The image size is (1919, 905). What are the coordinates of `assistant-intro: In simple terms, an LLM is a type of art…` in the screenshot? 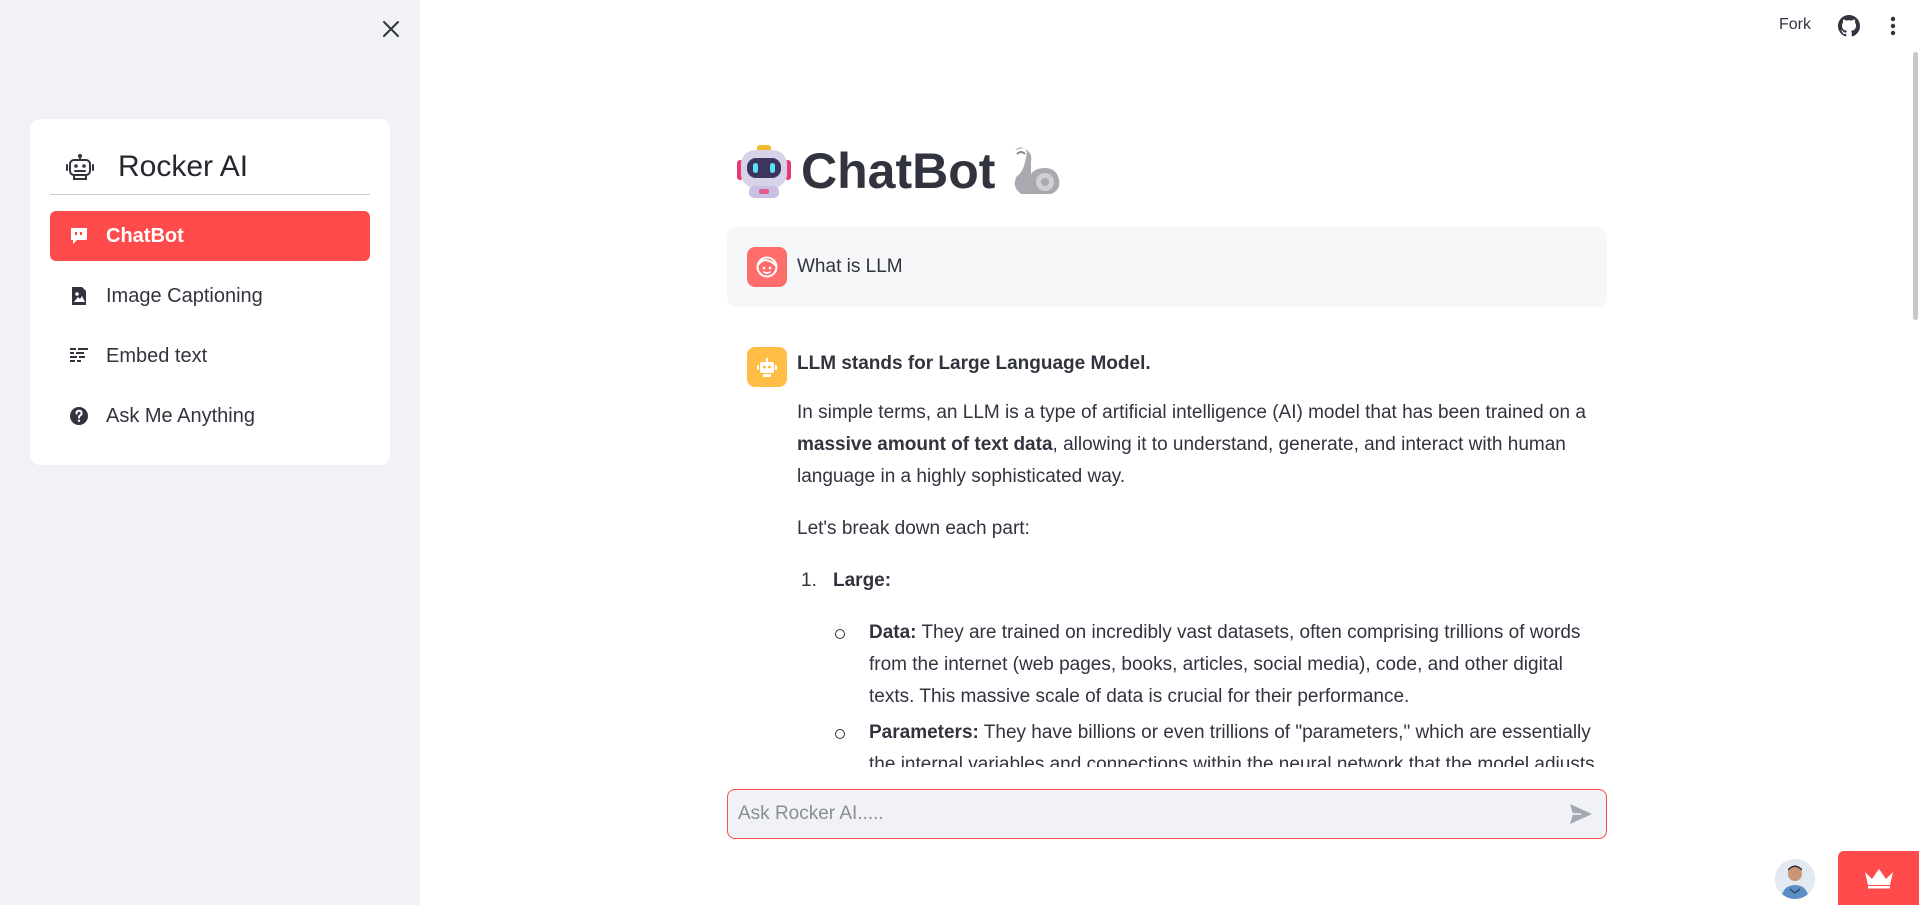 It's located at (1191, 444).